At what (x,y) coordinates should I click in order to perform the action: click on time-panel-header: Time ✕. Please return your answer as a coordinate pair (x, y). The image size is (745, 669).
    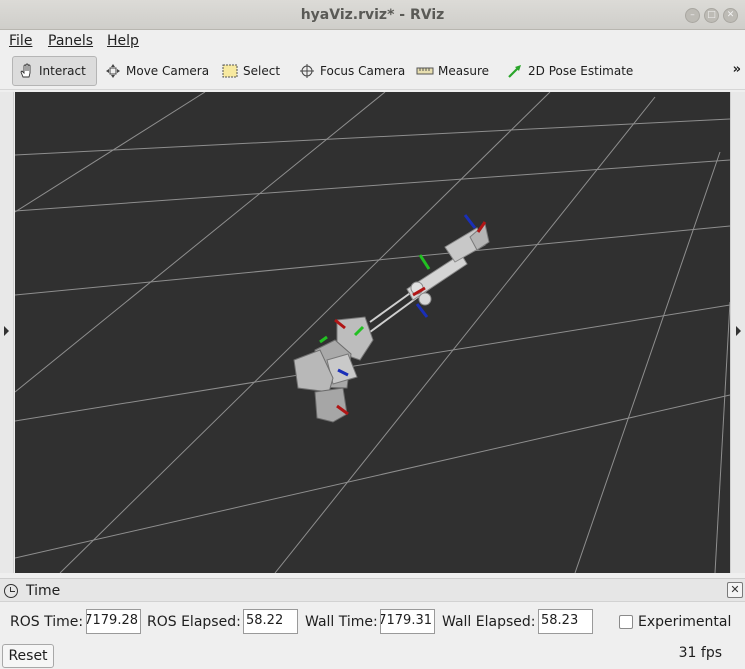
    Looking at the image, I should click on (372, 590).